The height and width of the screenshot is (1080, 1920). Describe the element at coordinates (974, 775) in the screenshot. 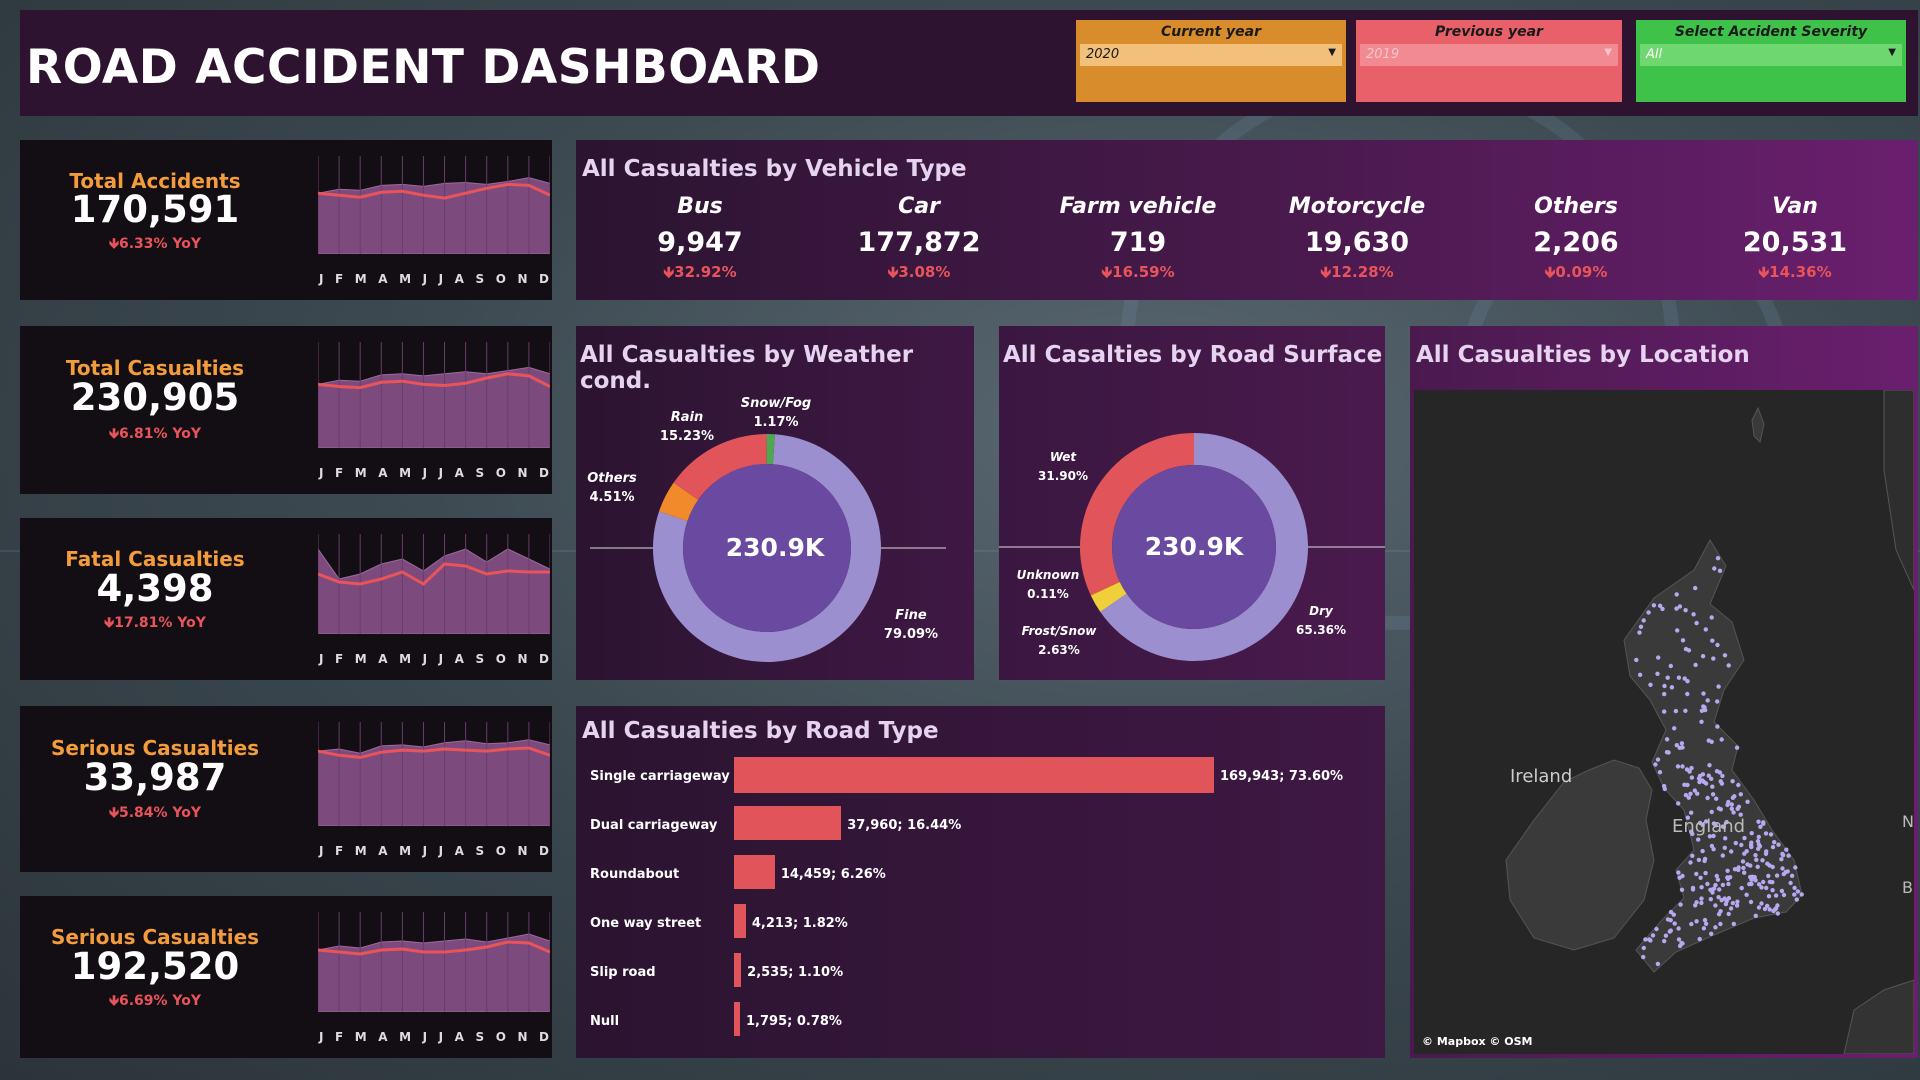

I see `road-type-bar` at that location.